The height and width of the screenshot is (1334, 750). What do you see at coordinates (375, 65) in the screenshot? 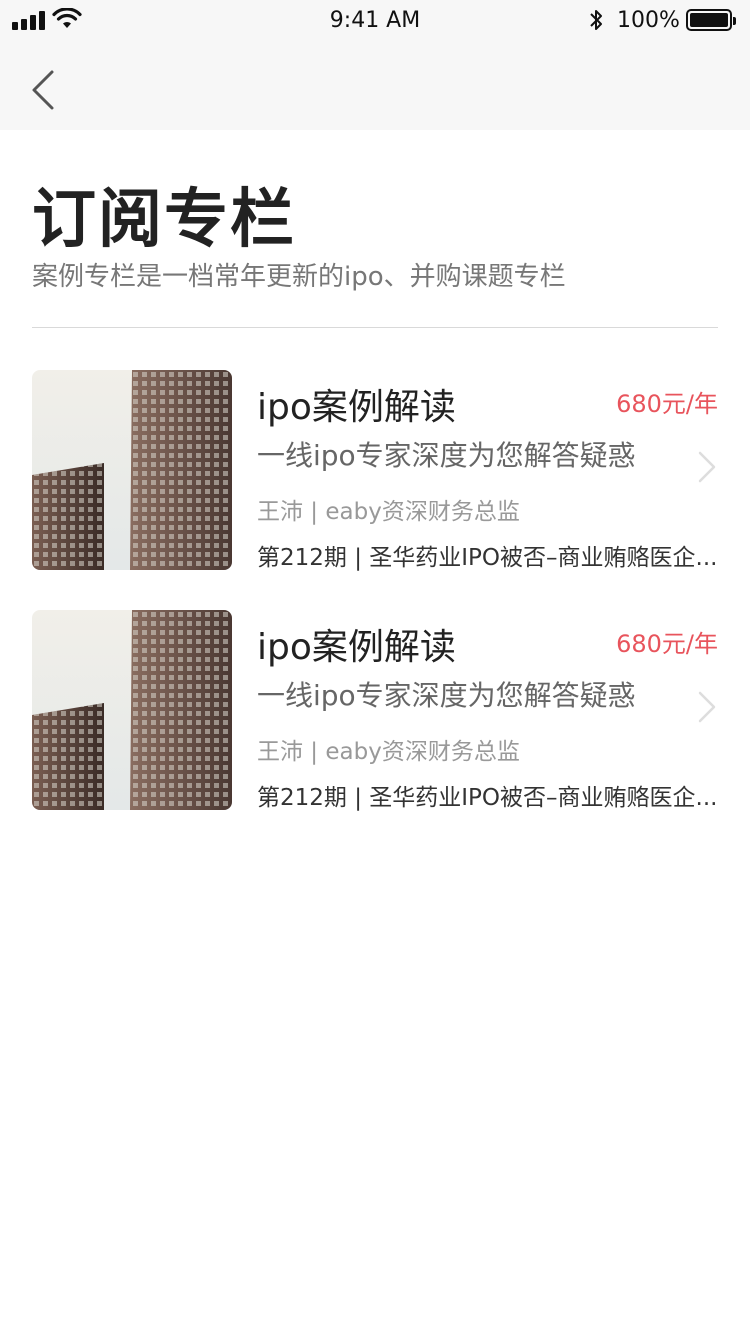
I see `navigation-bar: 9:41 AM 100%` at bounding box center [375, 65].